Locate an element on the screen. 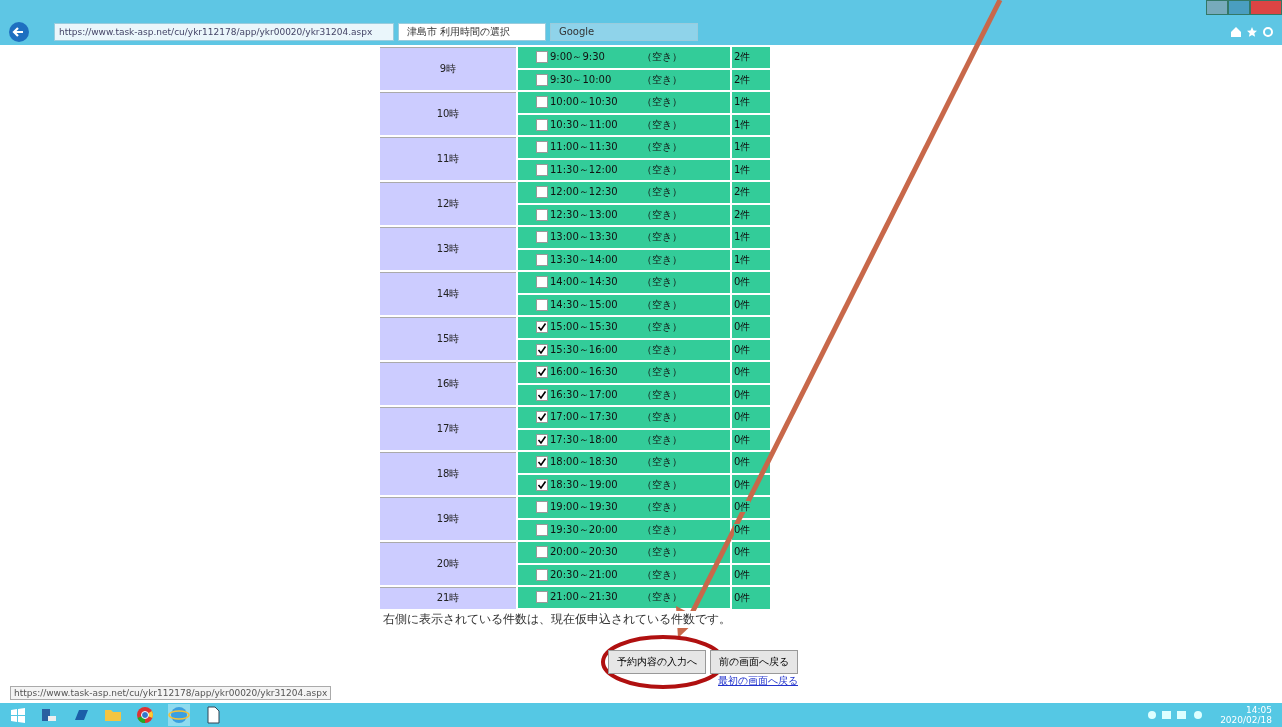 The image size is (1282, 727). browser-tab: 津島市 利用時間の選択 is located at coordinates (472, 32).